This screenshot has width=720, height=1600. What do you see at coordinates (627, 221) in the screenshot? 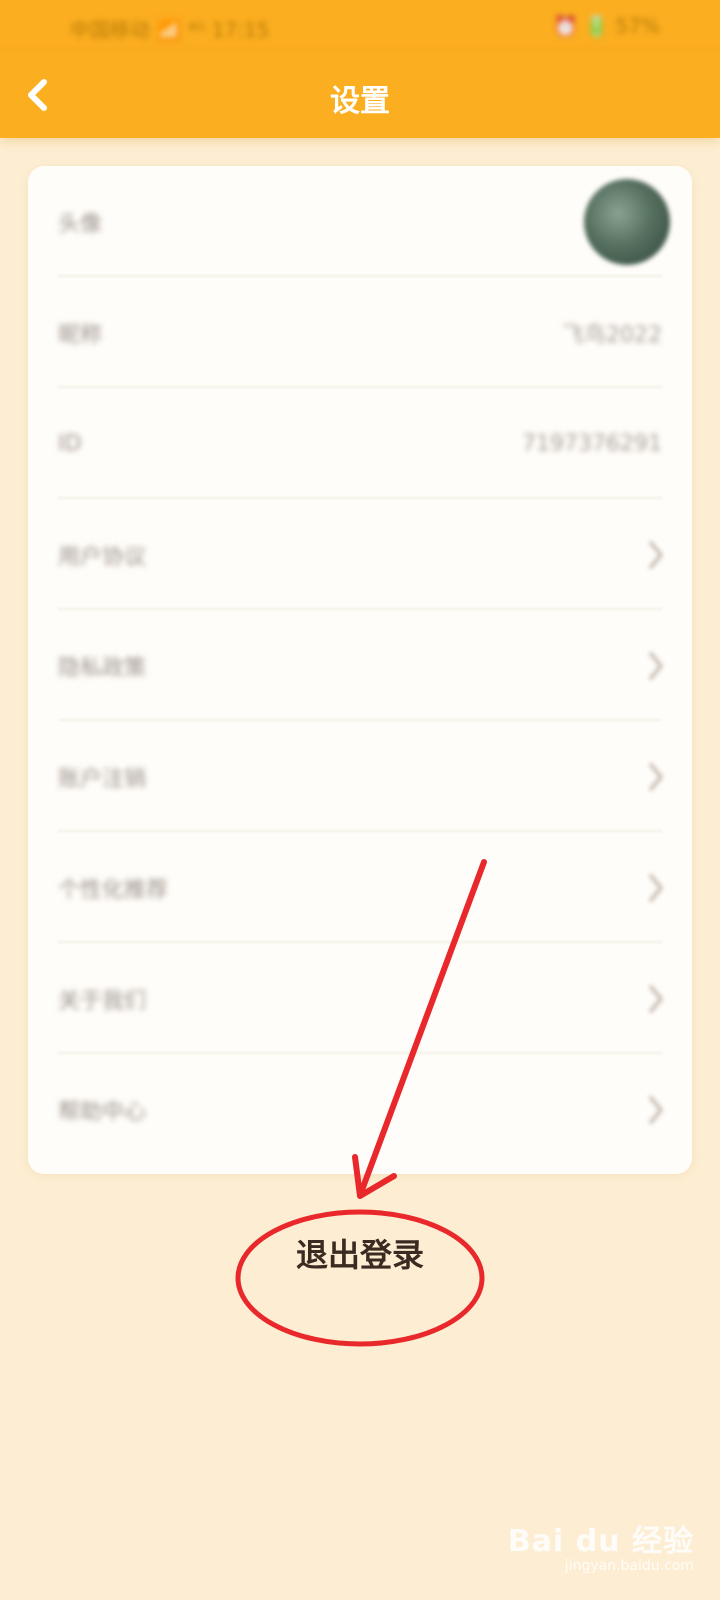
I see `avatar` at bounding box center [627, 221].